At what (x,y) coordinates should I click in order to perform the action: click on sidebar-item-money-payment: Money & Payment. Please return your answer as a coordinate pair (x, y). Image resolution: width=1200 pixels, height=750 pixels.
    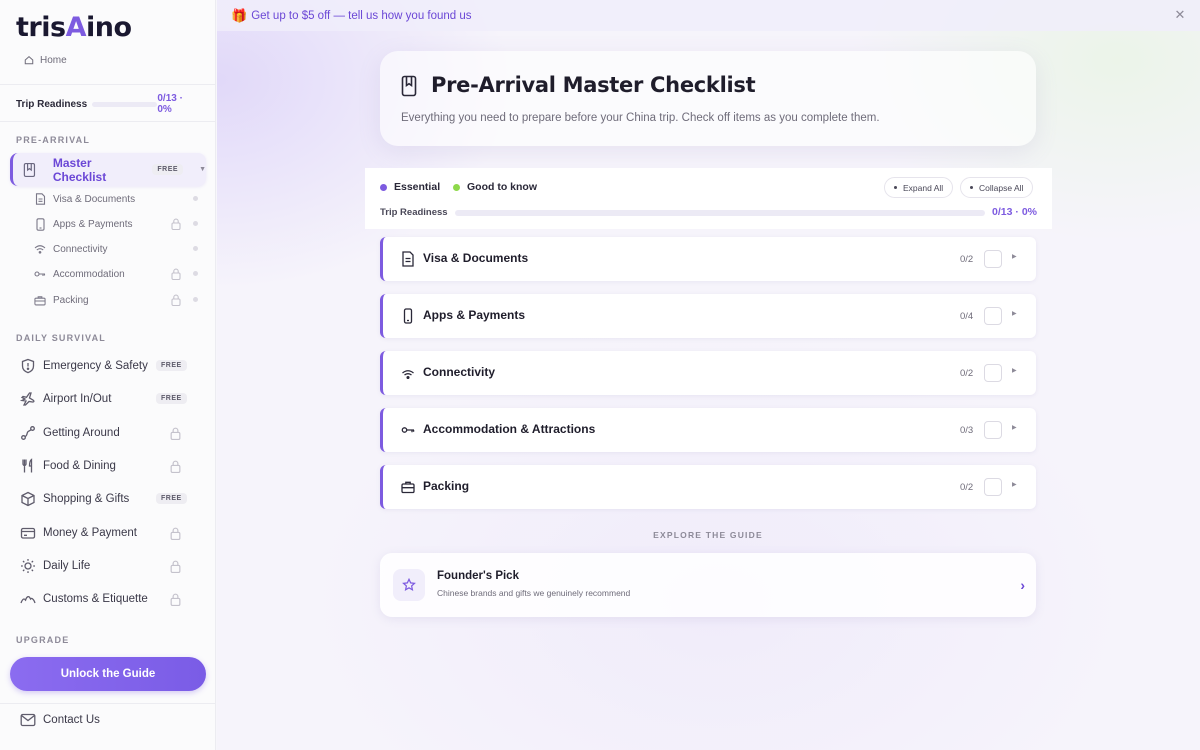
    Looking at the image, I should click on (113, 533).